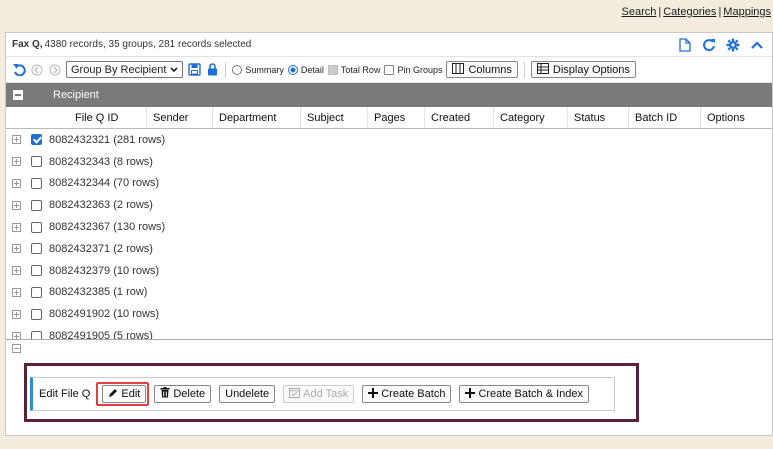 Image resolution: width=773 pixels, height=449 pixels. I want to click on next-icon, so click(55, 70).